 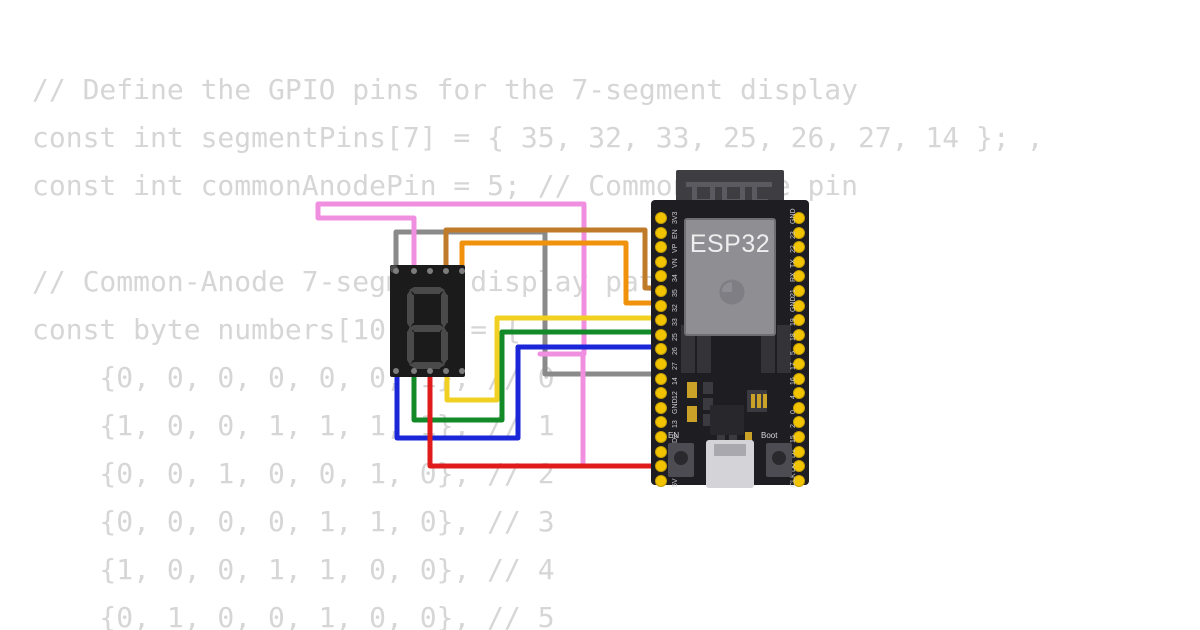 What do you see at coordinates (730, 244) in the screenshot?
I see `board-name-label: ESP32` at bounding box center [730, 244].